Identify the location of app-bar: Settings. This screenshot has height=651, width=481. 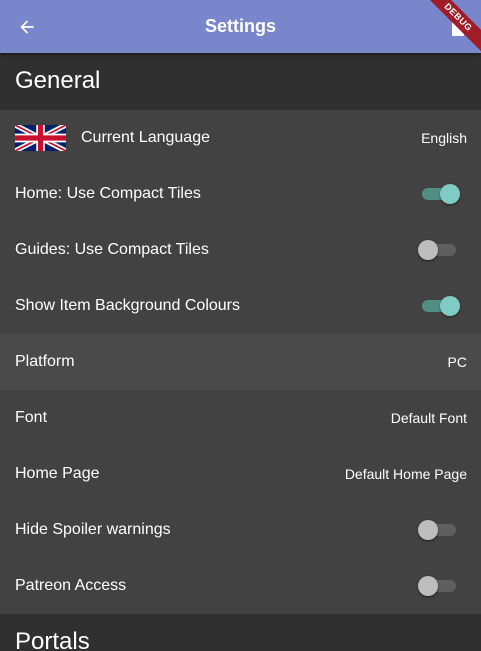
(240, 26).